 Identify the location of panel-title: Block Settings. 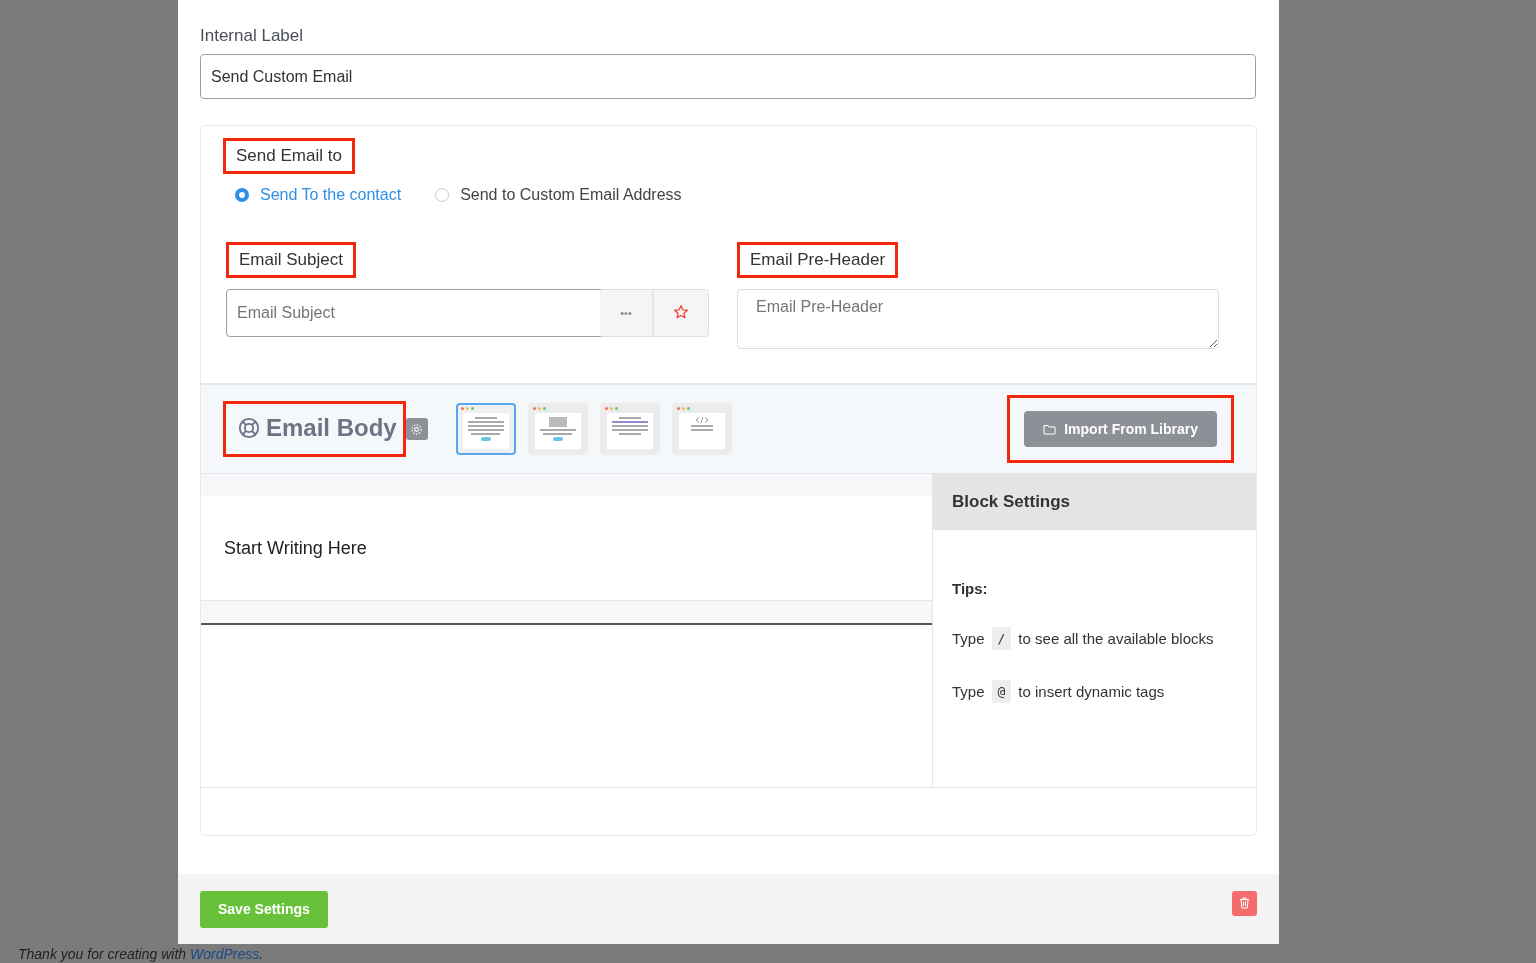
(1094, 502).